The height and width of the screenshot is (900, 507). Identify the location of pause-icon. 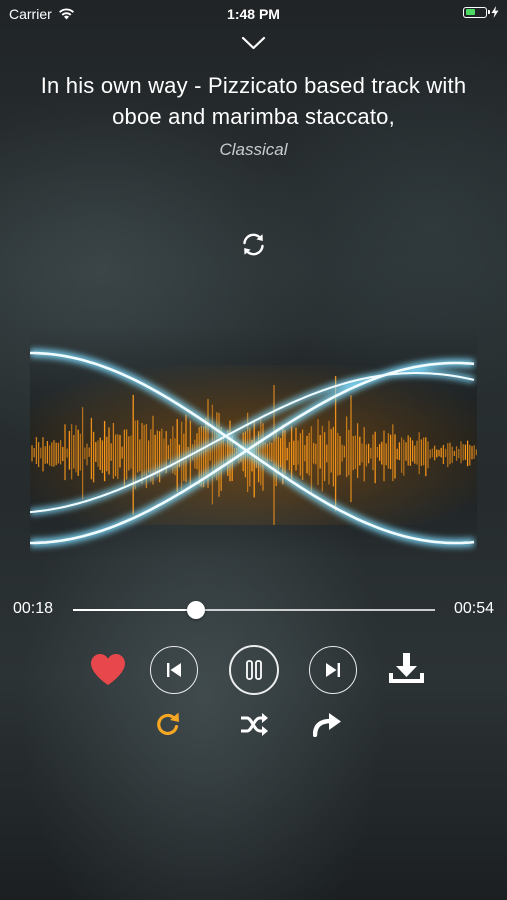
(254, 670).